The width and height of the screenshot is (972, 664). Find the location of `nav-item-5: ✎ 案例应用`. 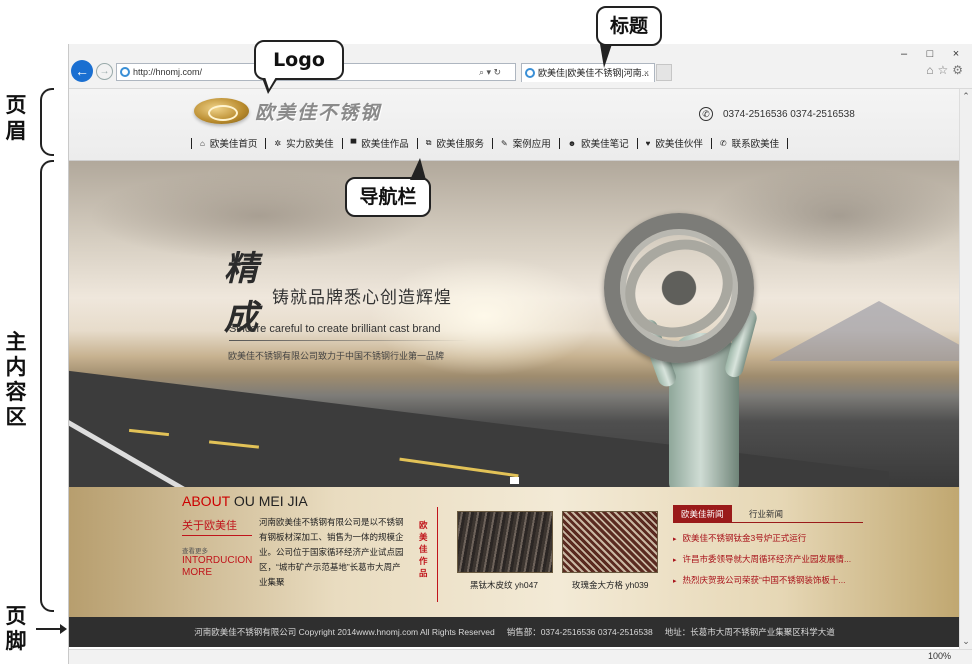

nav-item-5: ✎ 案例应用 is located at coordinates (526, 143).